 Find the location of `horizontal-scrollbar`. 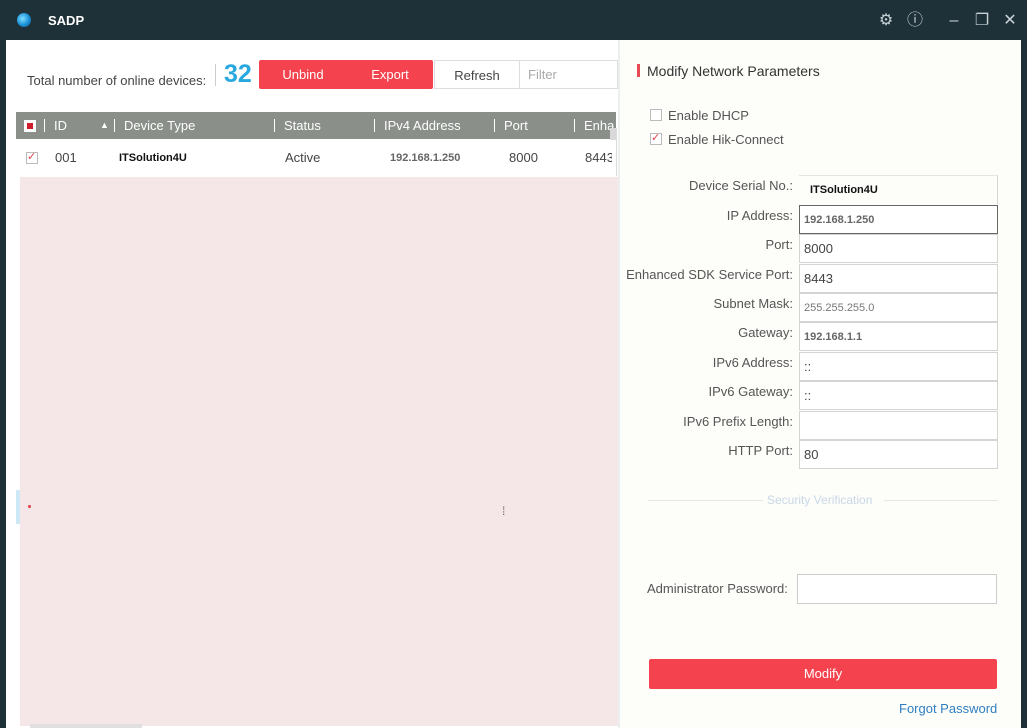

horizontal-scrollbar is located at coordinates (86, 726).